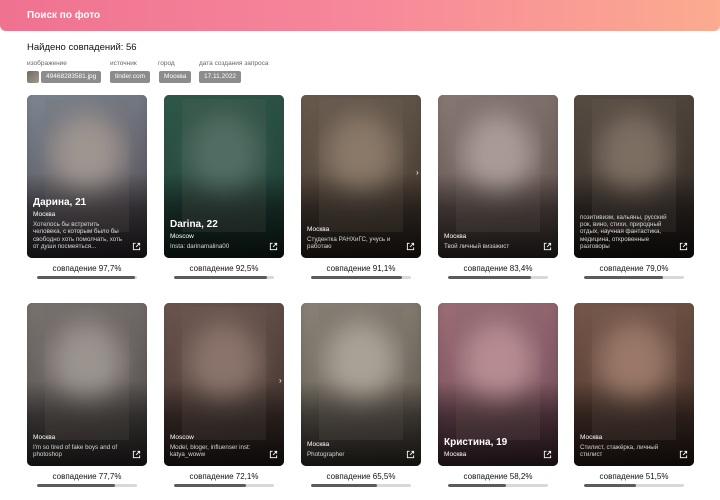  I want to click on profile-description: Insta: darinamalina00, so click(200, 246).